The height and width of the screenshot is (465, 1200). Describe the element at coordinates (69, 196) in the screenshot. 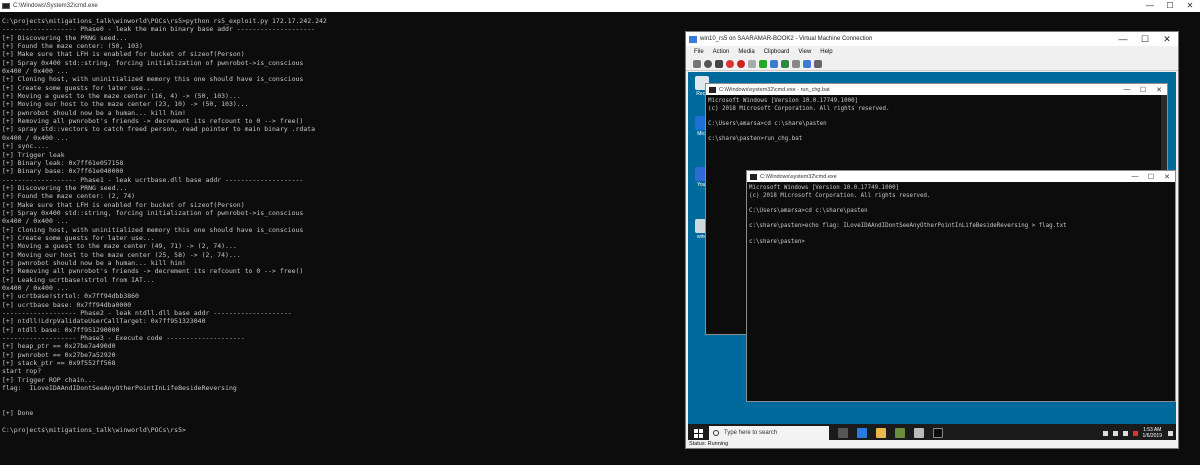

I see `console-line: [+] Found the maze center: (2, 74)` at that location.